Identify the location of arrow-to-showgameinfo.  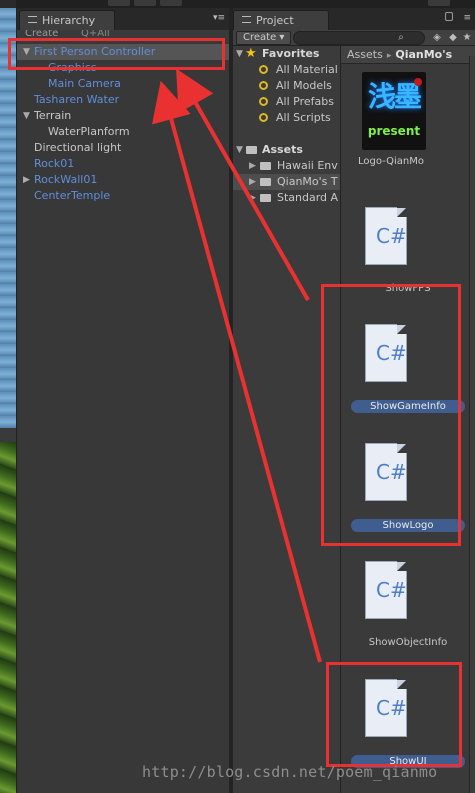
(243, 184).